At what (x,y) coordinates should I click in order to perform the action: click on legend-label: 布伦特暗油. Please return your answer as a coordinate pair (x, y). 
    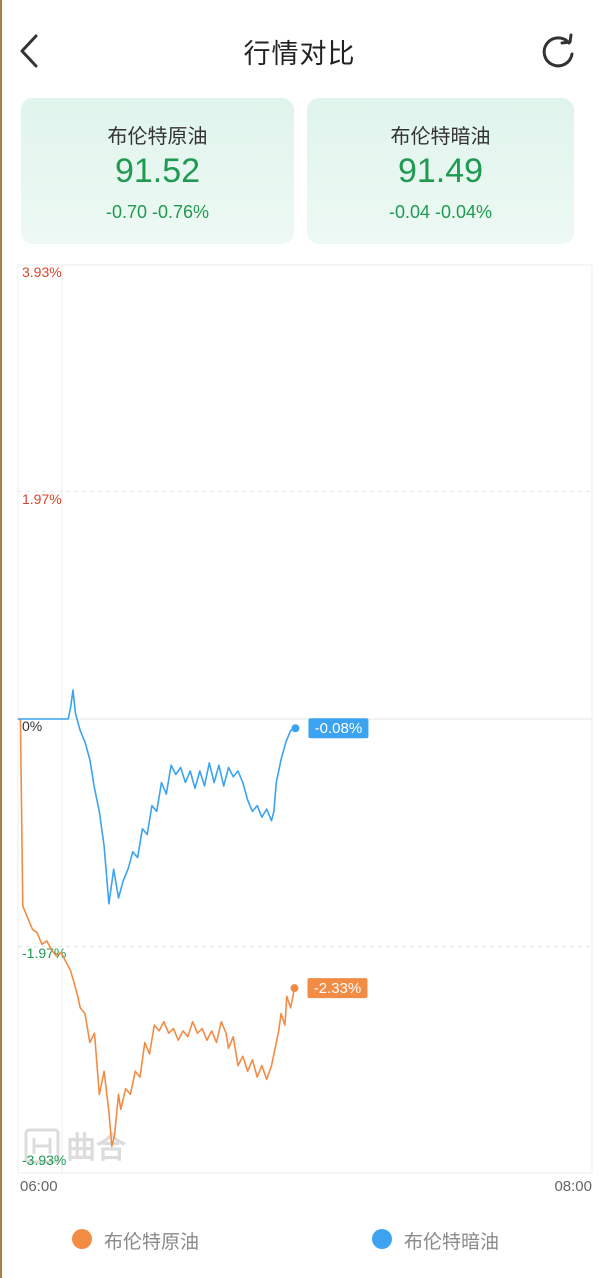
    Looking at the image, I should click on (452, 1242).